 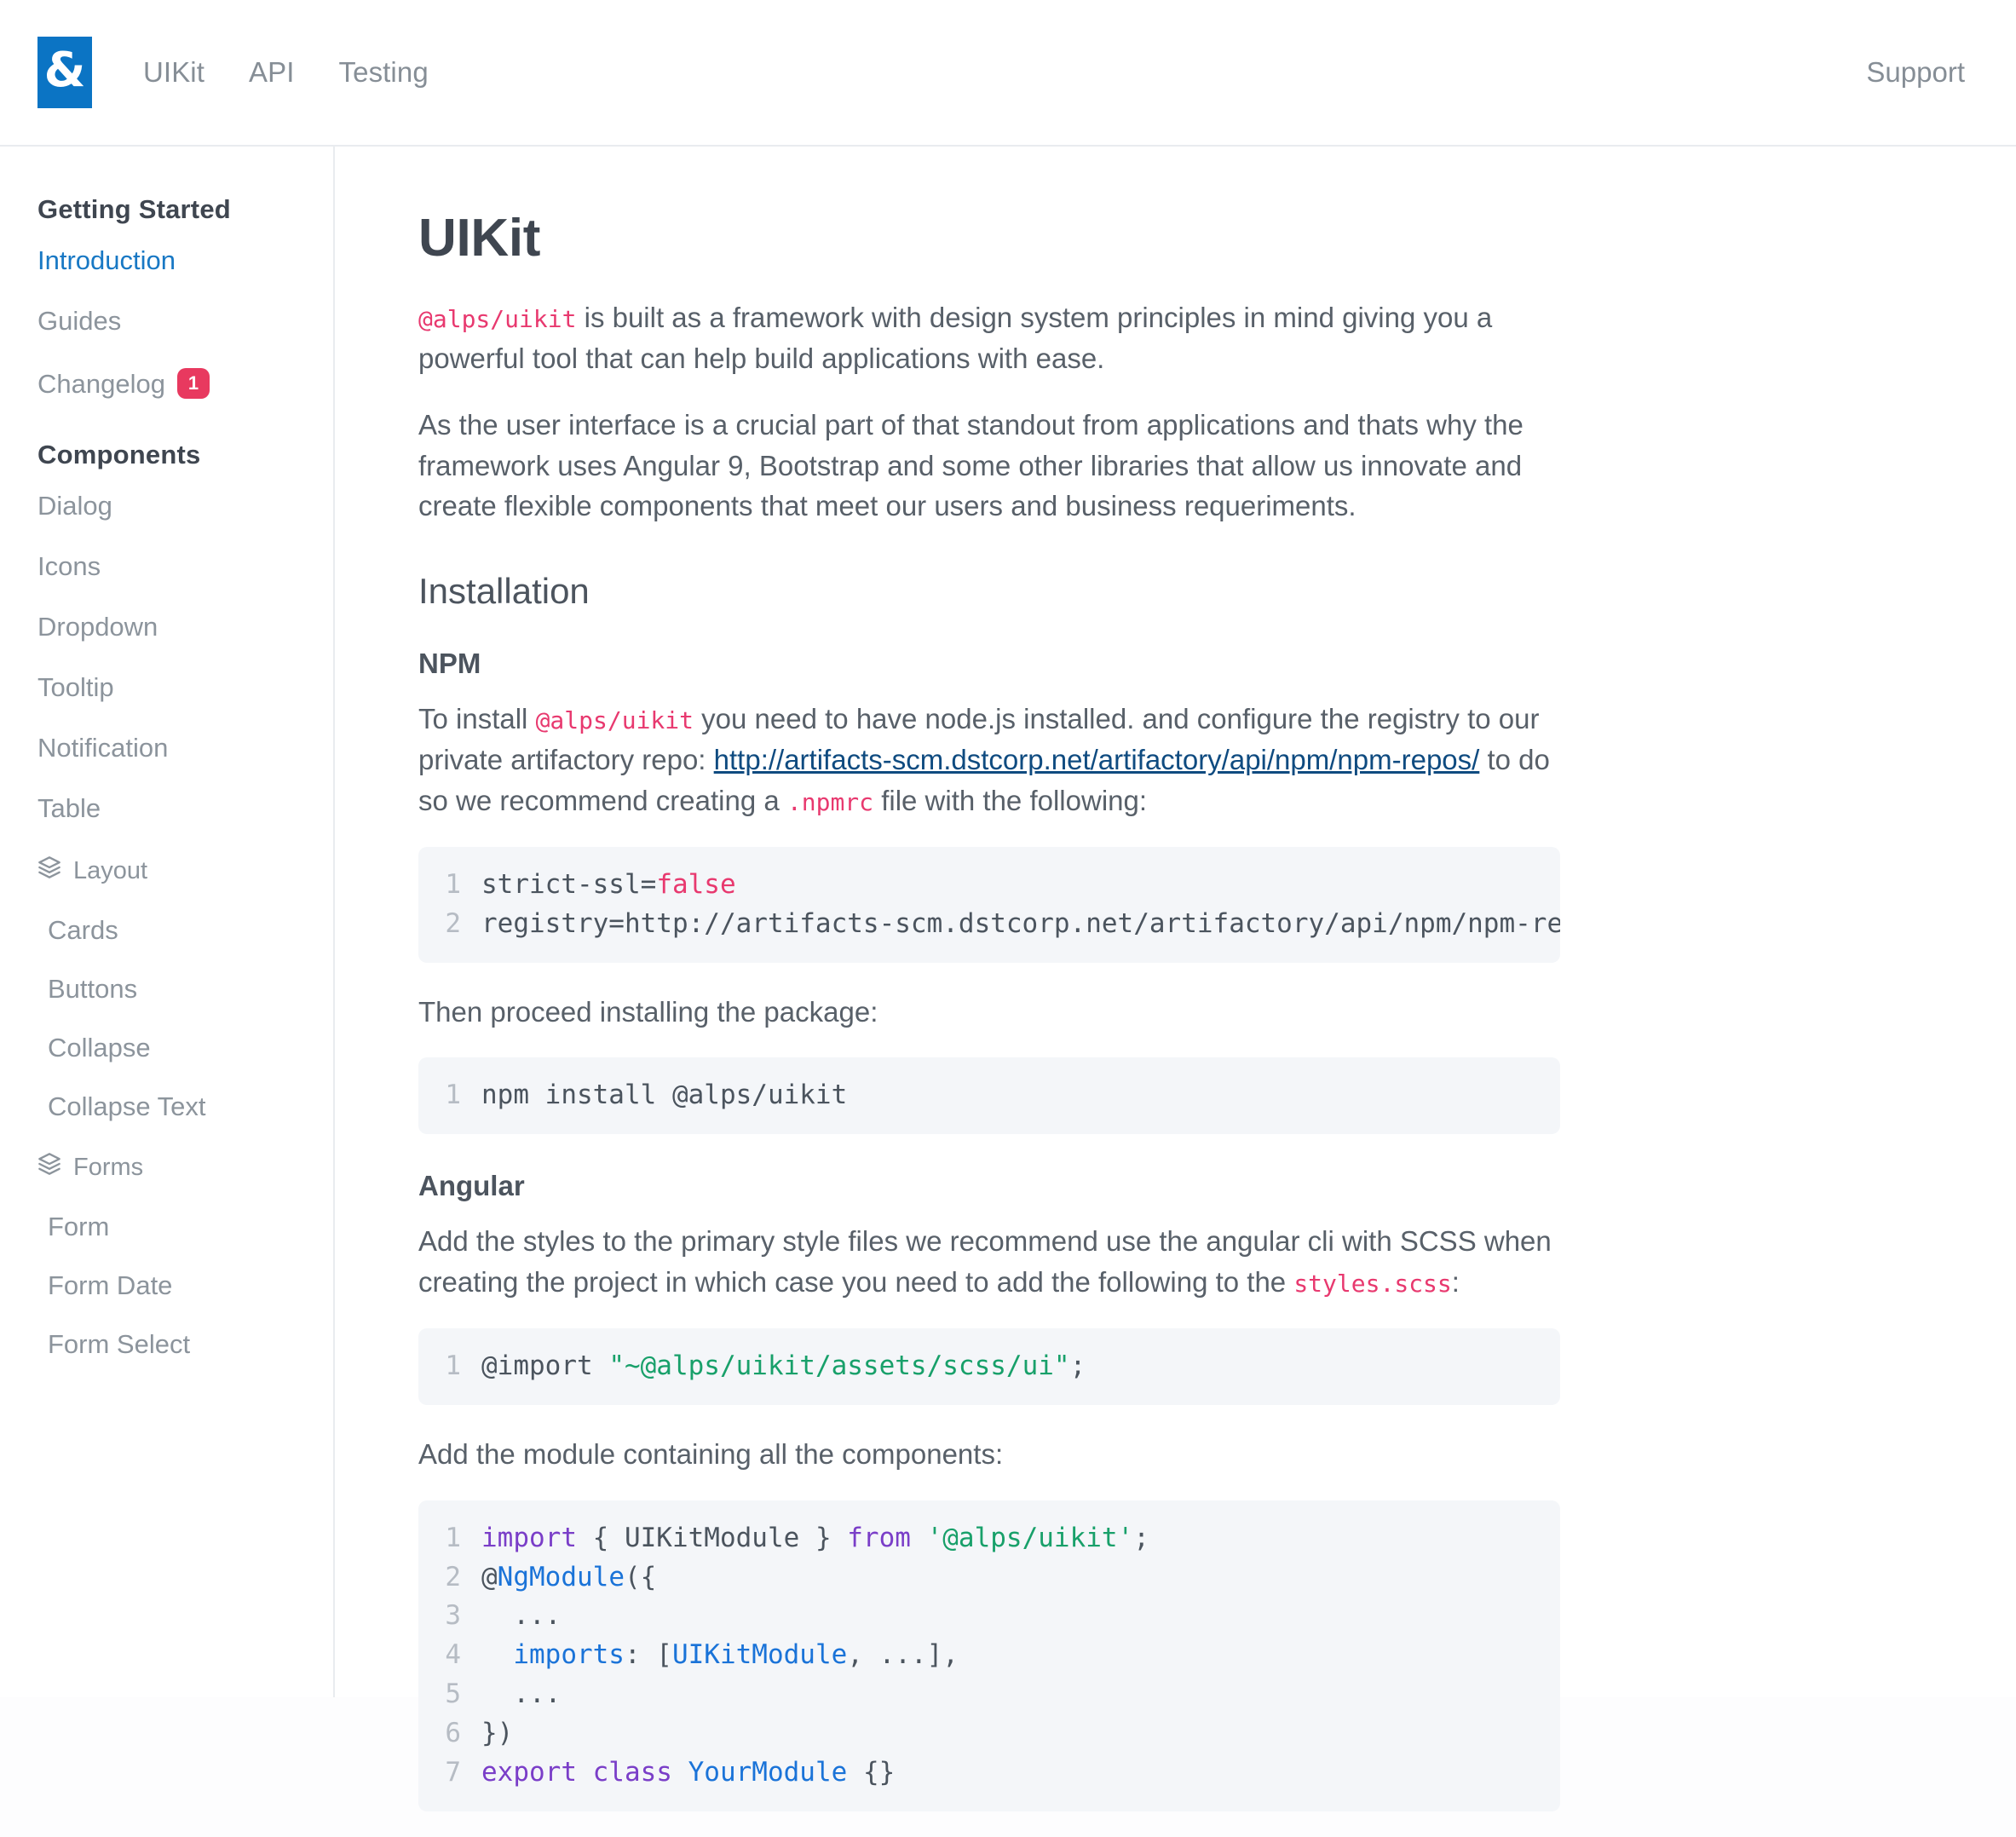 What do you see at coordinates (166, 870) in the screenshot?
I see `sidebar-subgroup-layout: Layout` at bounding box center [166, 870].